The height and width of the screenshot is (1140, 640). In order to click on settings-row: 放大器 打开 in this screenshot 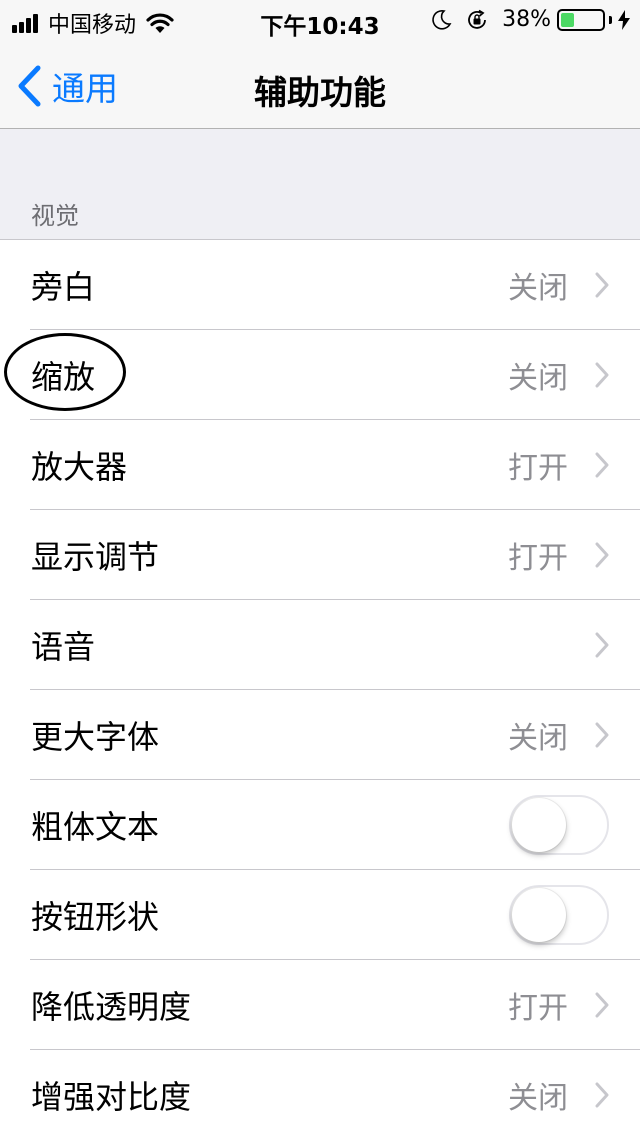, I will do `click(320, 465)`.